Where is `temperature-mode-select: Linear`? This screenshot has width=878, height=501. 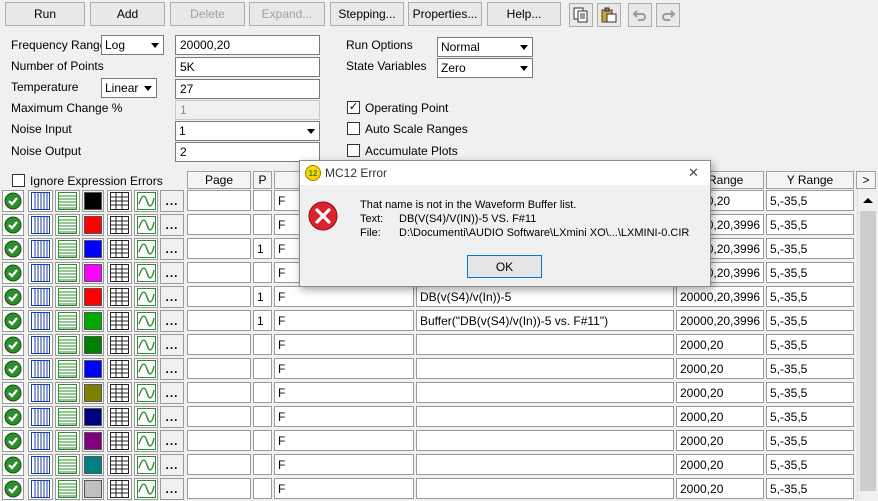
temperature-mode-select: Linear is located at coordinates (129, 88).